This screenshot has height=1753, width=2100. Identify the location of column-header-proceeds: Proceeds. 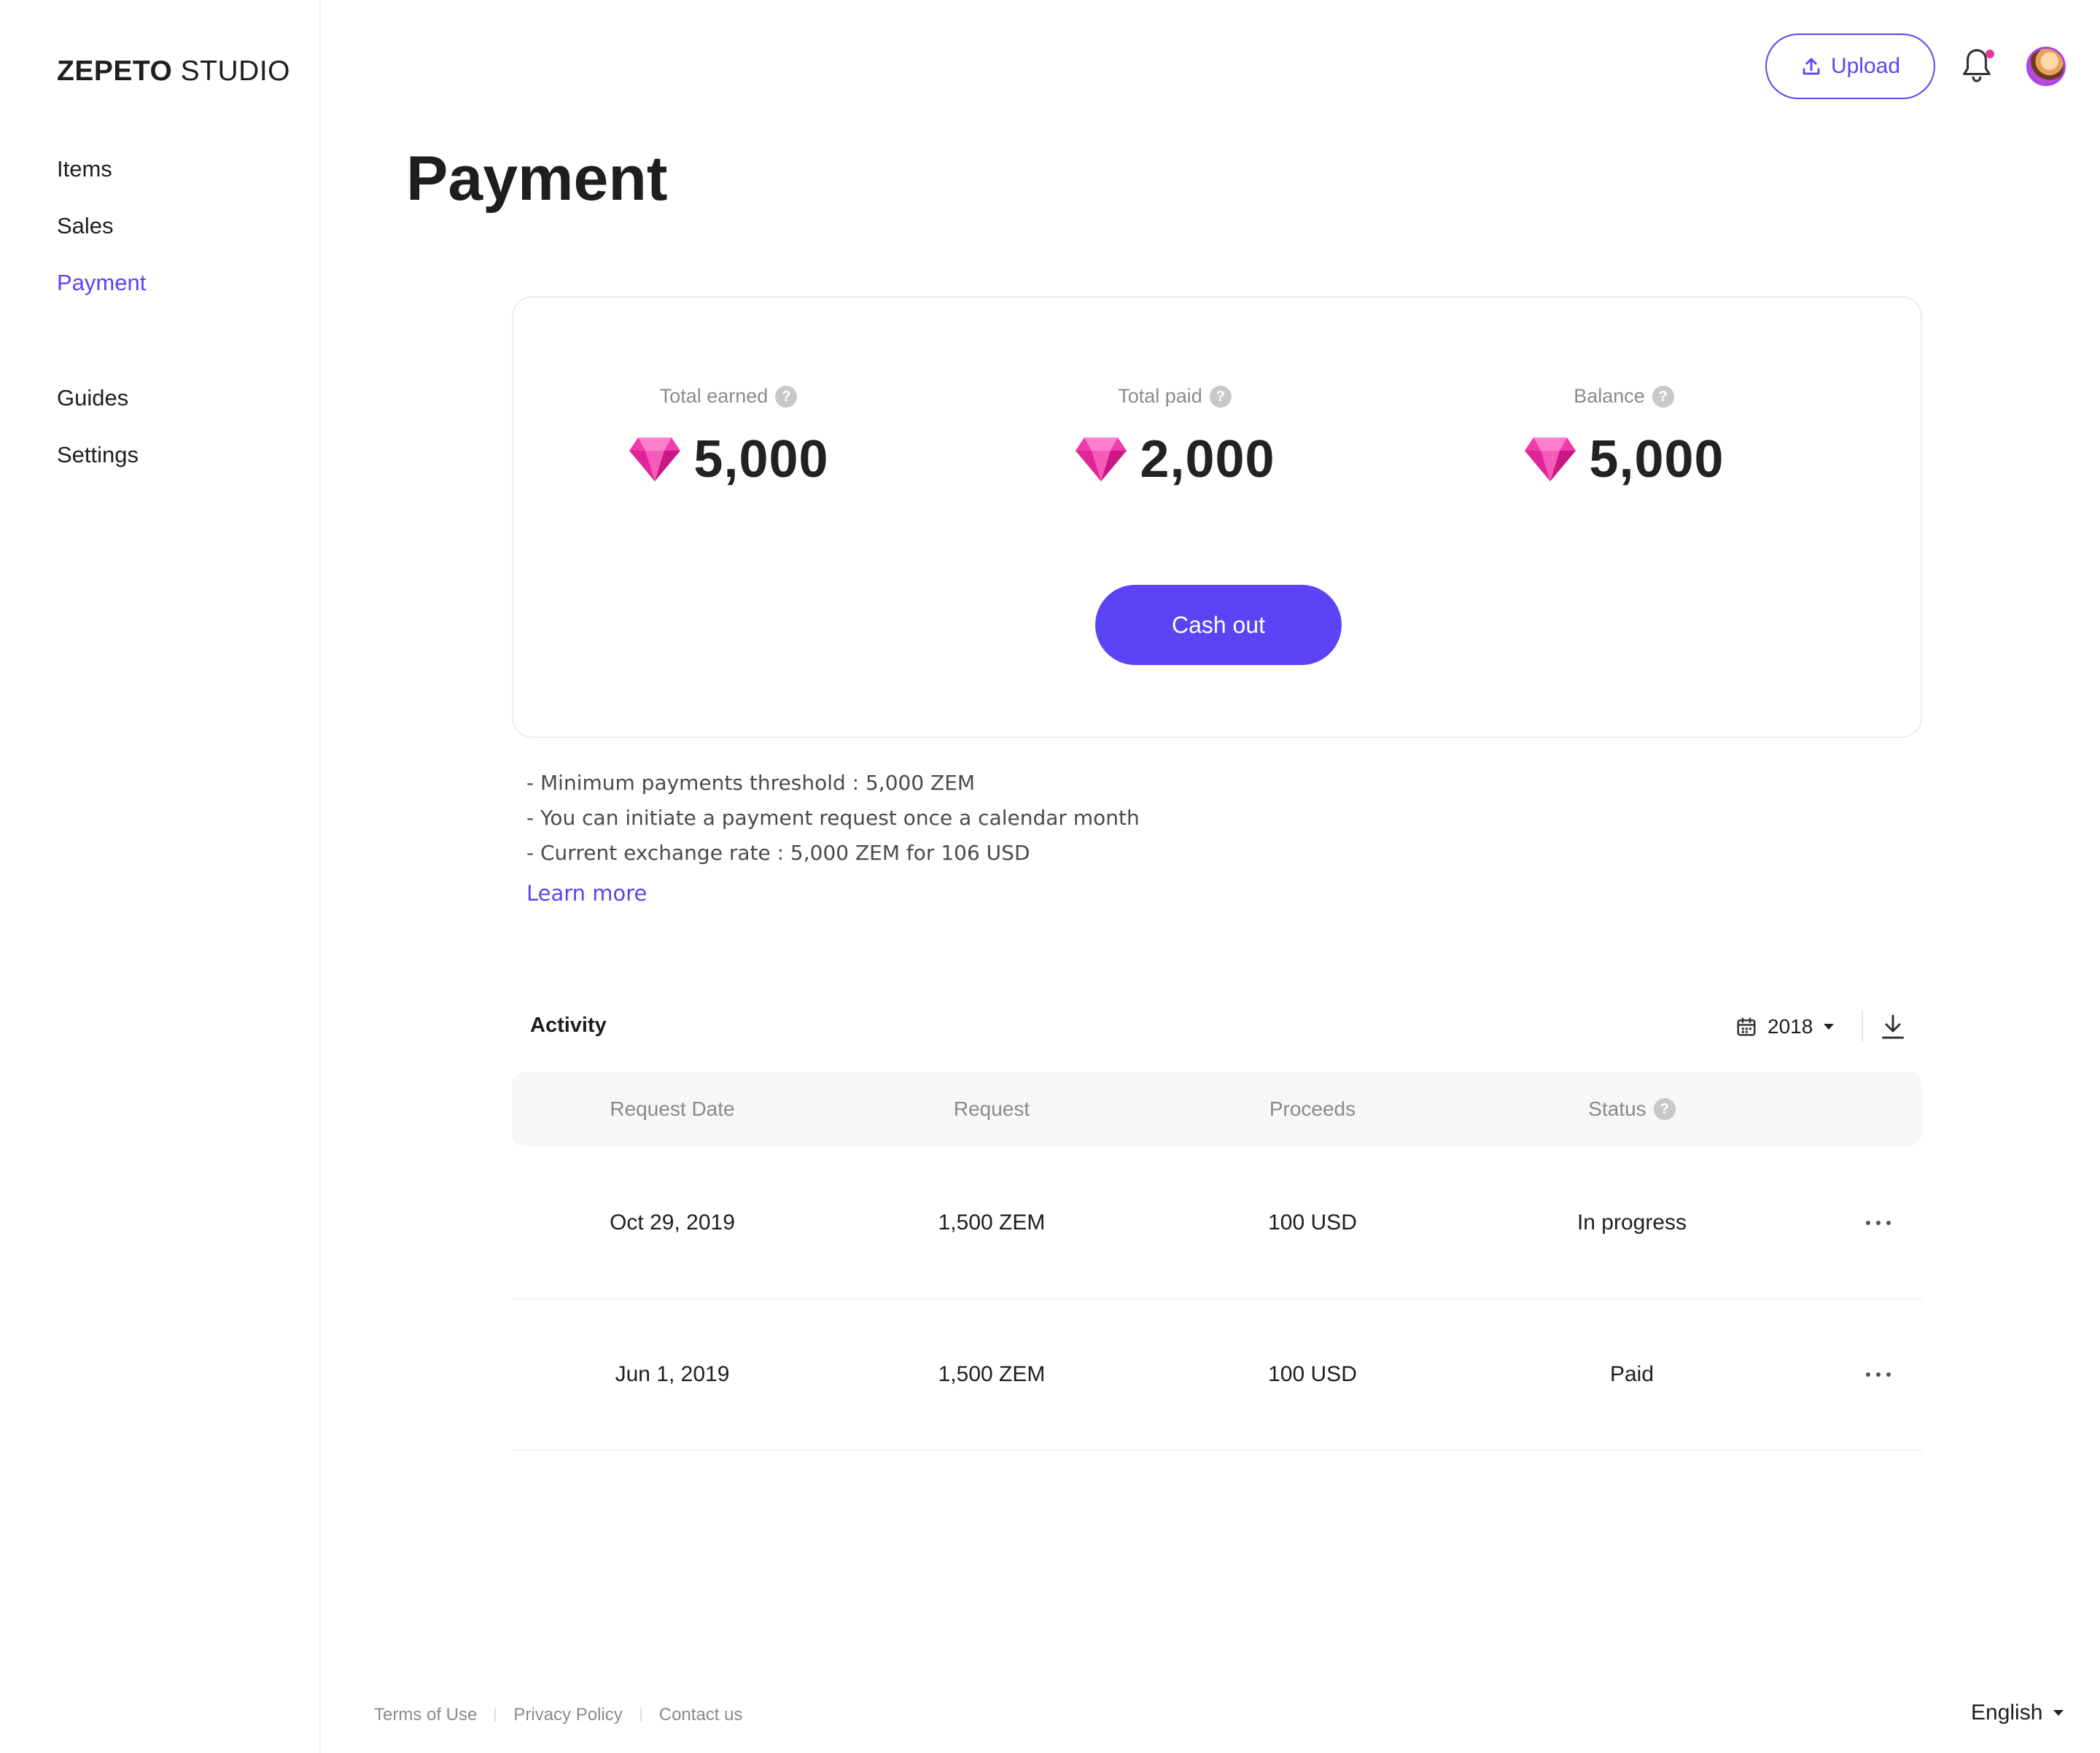
(1312, 1109).